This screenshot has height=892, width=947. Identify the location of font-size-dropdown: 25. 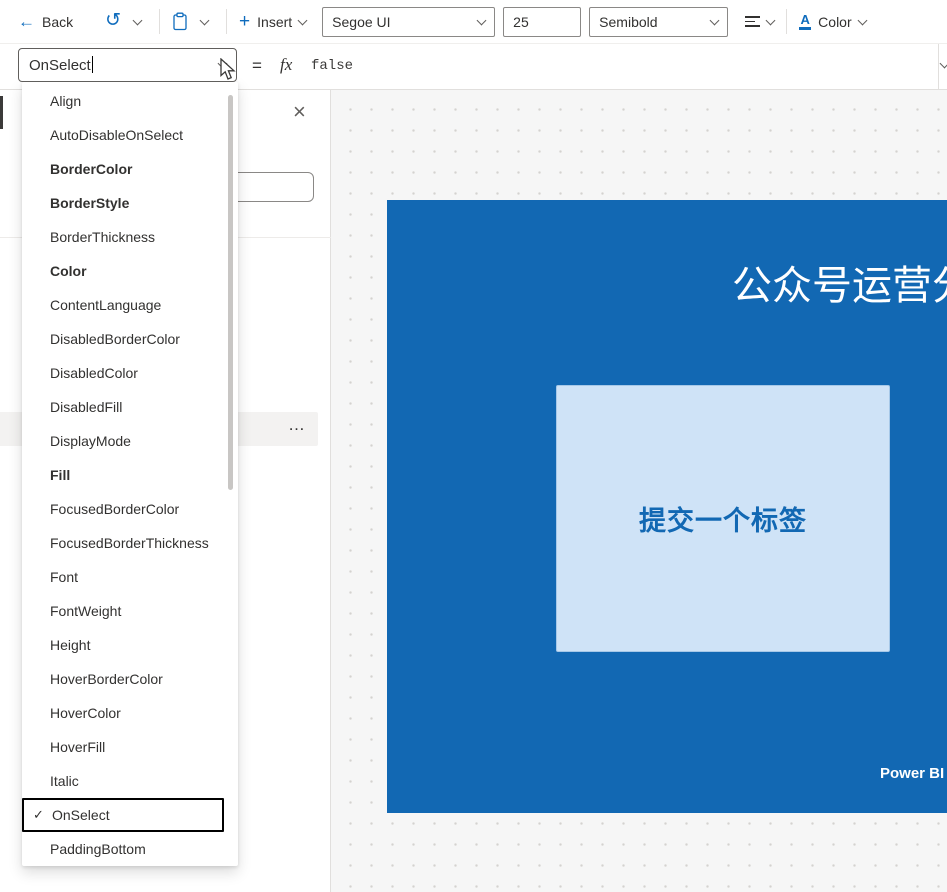
(542, 21).